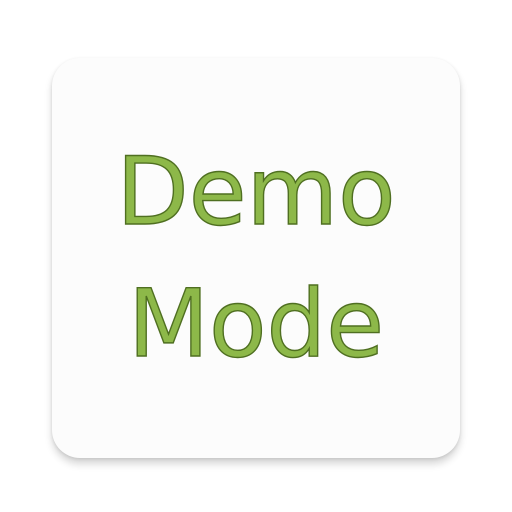 This screenshot has width=512, height=512. Describe the element at coordinates (256, 324) in the screenshot. I see `app-icon-label-line-2: Mode` at that location.